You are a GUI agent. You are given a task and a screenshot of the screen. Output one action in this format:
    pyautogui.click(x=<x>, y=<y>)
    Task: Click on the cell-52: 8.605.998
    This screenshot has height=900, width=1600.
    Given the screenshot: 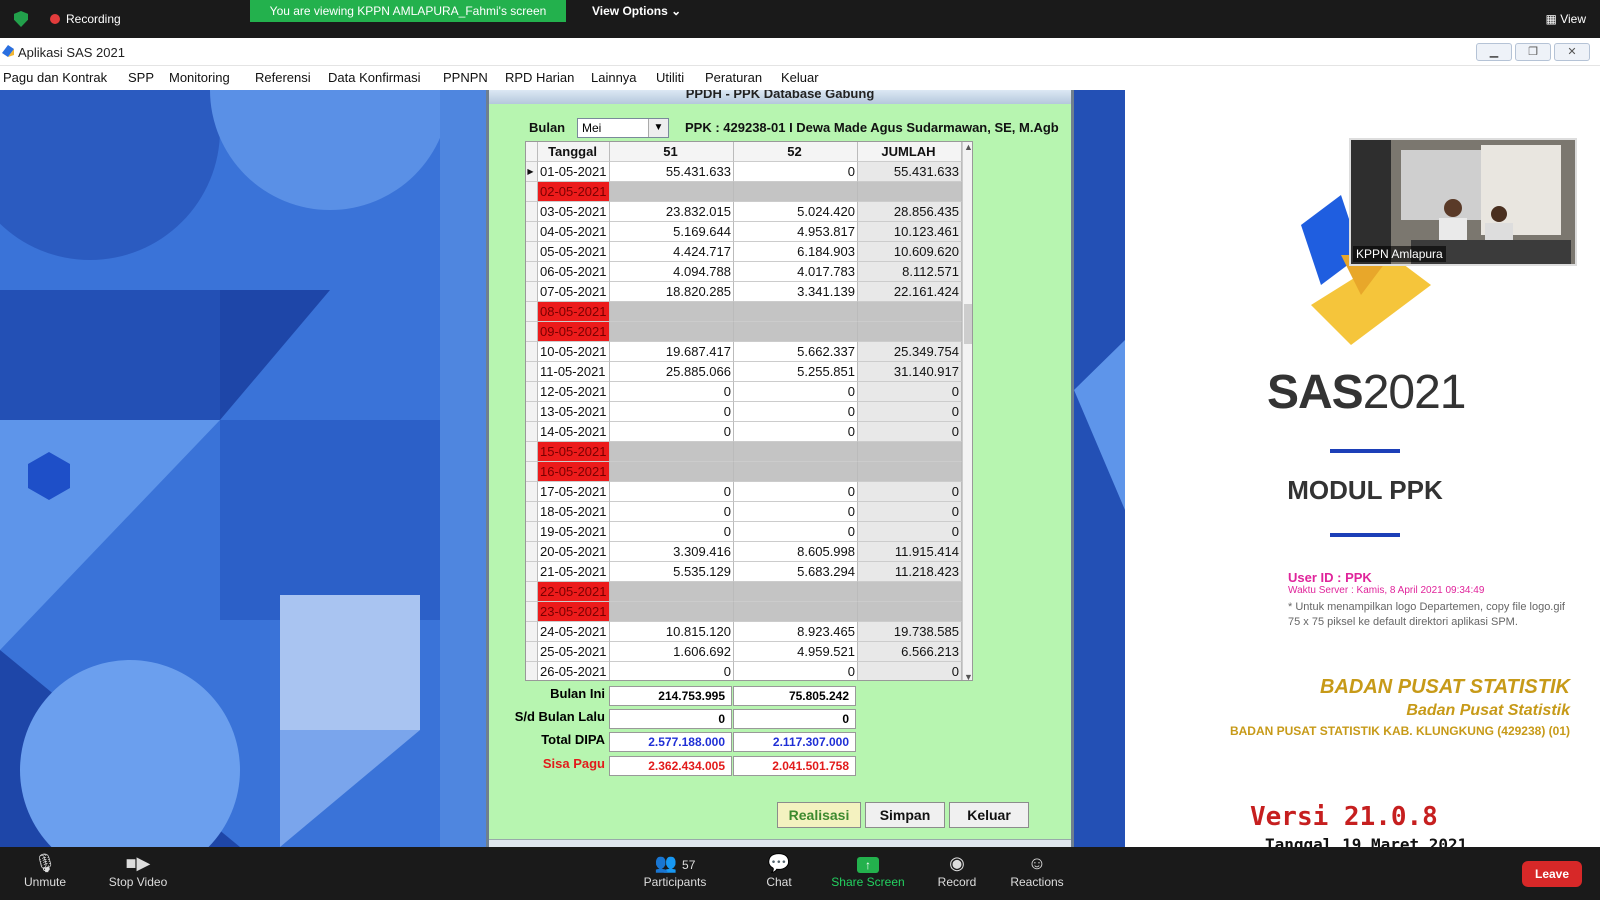 What is the action you would take?
    pyautogui.click(x=796, y=552)
    